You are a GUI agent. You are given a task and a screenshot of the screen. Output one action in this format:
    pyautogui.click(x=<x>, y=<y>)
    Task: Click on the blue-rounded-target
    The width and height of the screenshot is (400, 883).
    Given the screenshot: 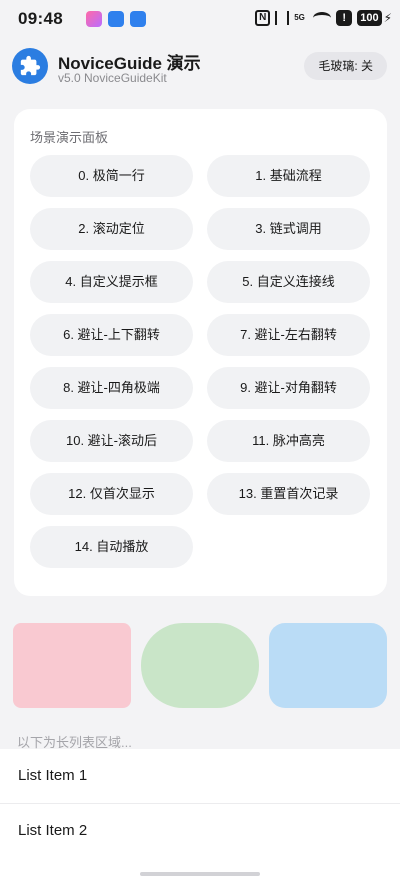 What is the action you would take?
    pyautogui.click(x=328, y=665)
    